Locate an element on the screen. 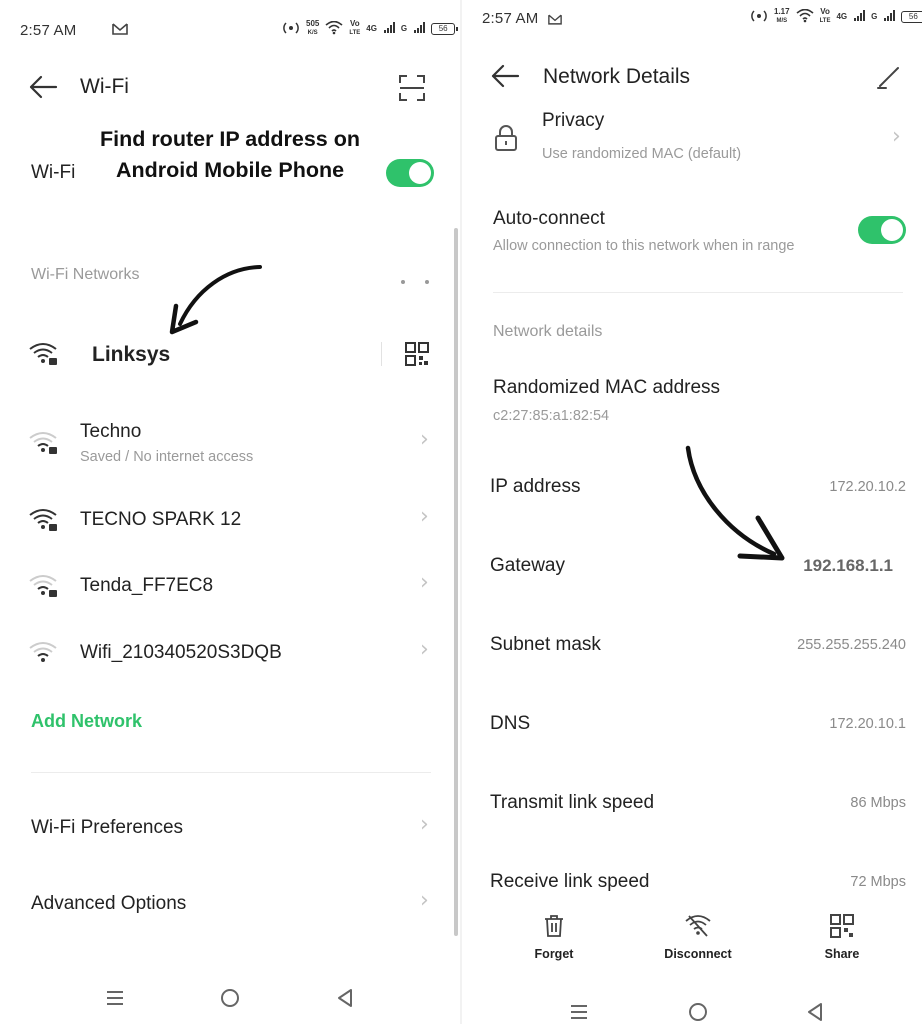  section-network-details: Network details is located at coordinates (548, 331).